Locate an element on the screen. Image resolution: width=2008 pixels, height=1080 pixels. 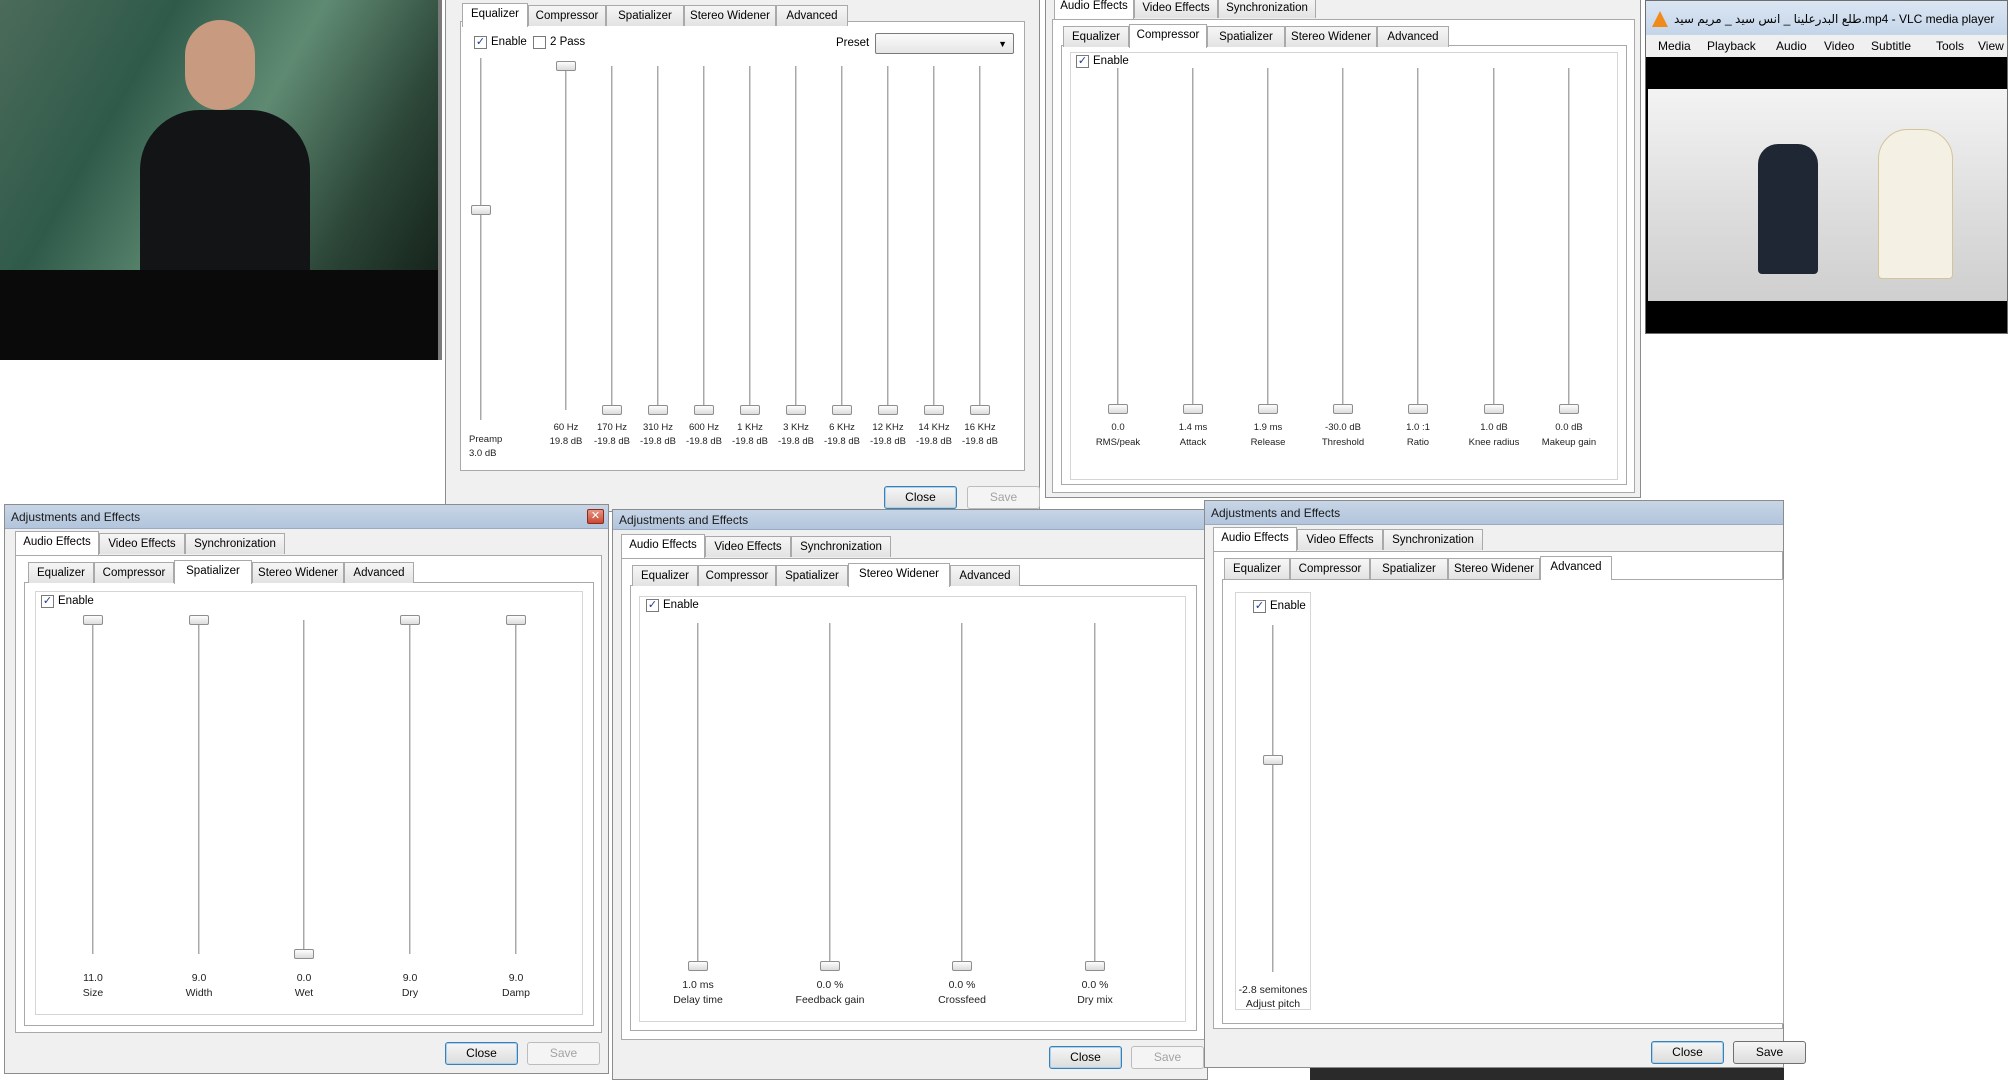
spatializer-slider-3-handle is located at coordinates (410, 620).